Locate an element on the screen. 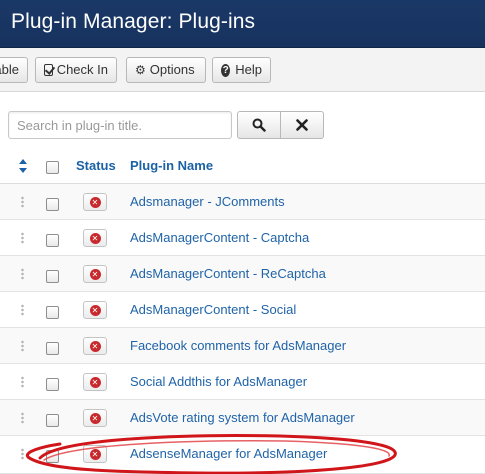  table-row: ✕ AdsVote rating system for AdsManager is located at coordinates (242, 418).